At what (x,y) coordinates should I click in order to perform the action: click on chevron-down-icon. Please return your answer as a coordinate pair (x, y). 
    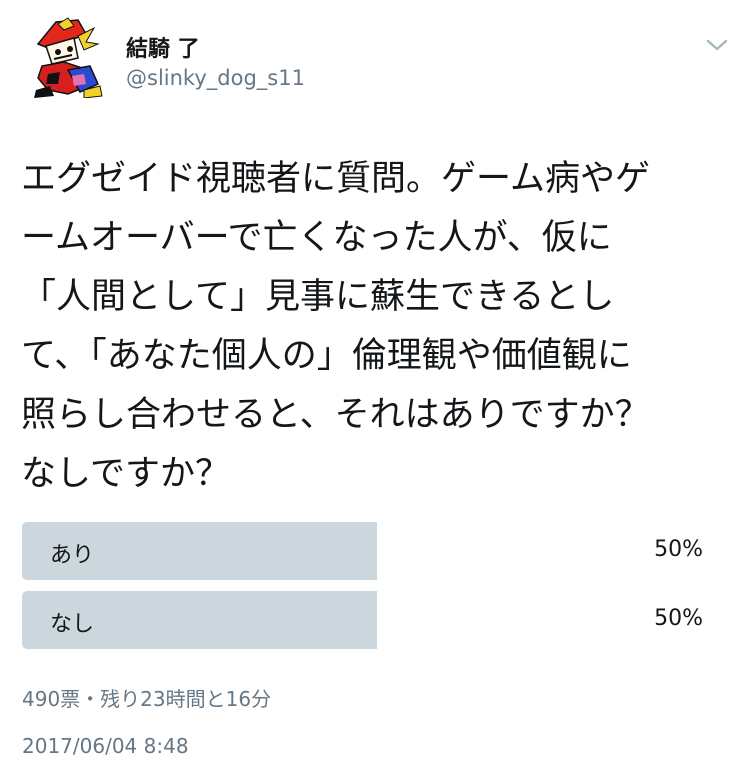
    Looking at the image, I should click on (717, 45).